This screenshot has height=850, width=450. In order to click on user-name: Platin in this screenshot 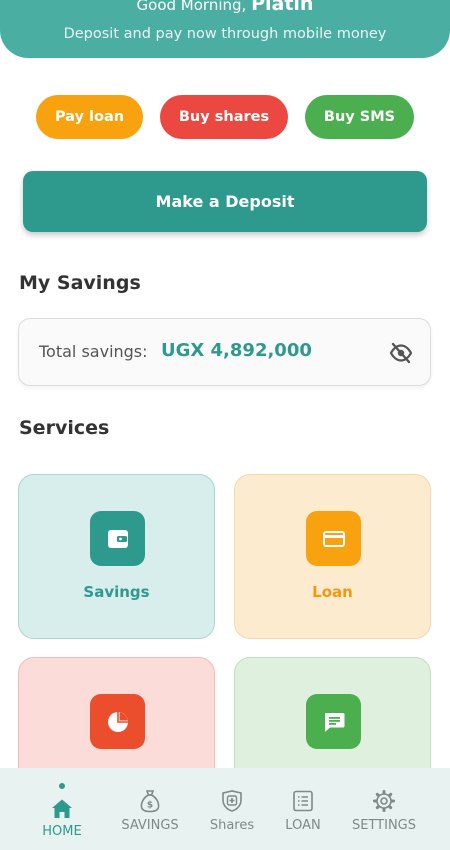, I will do `click(282, 7)`.